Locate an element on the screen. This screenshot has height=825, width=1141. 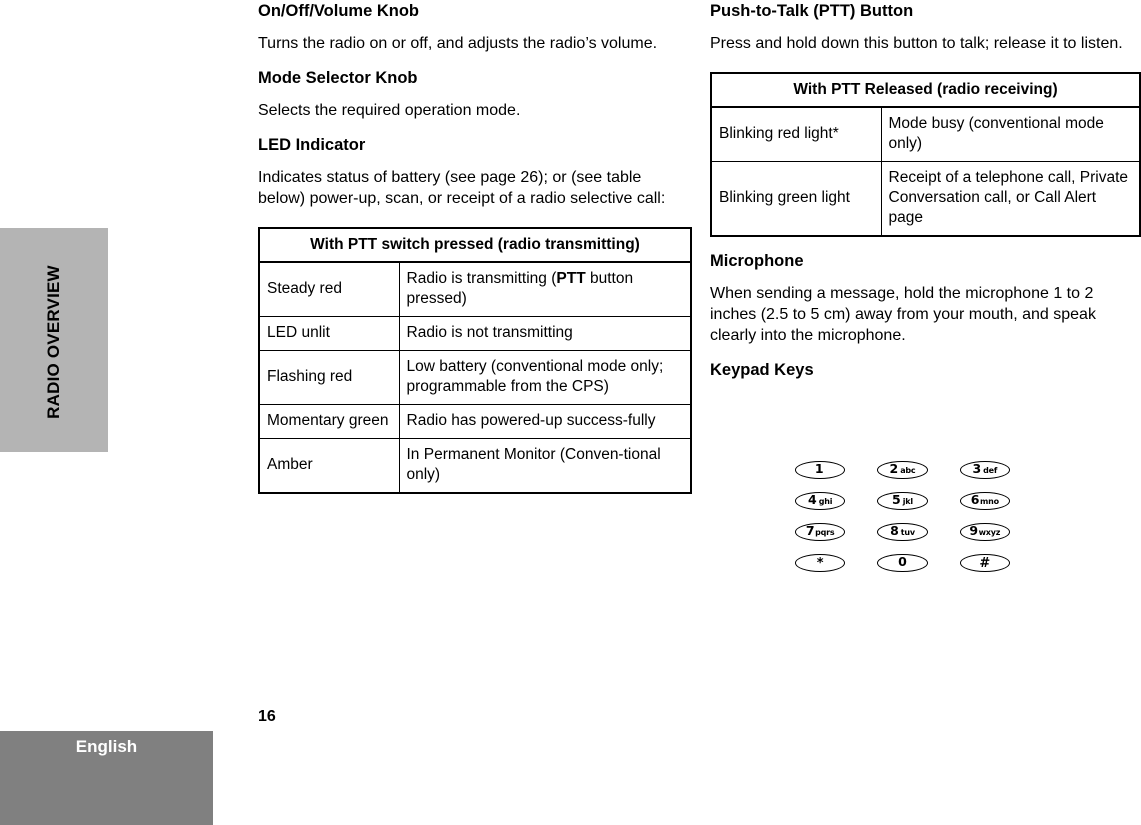
key-digit: 6 is located at coordinates (975, 500).